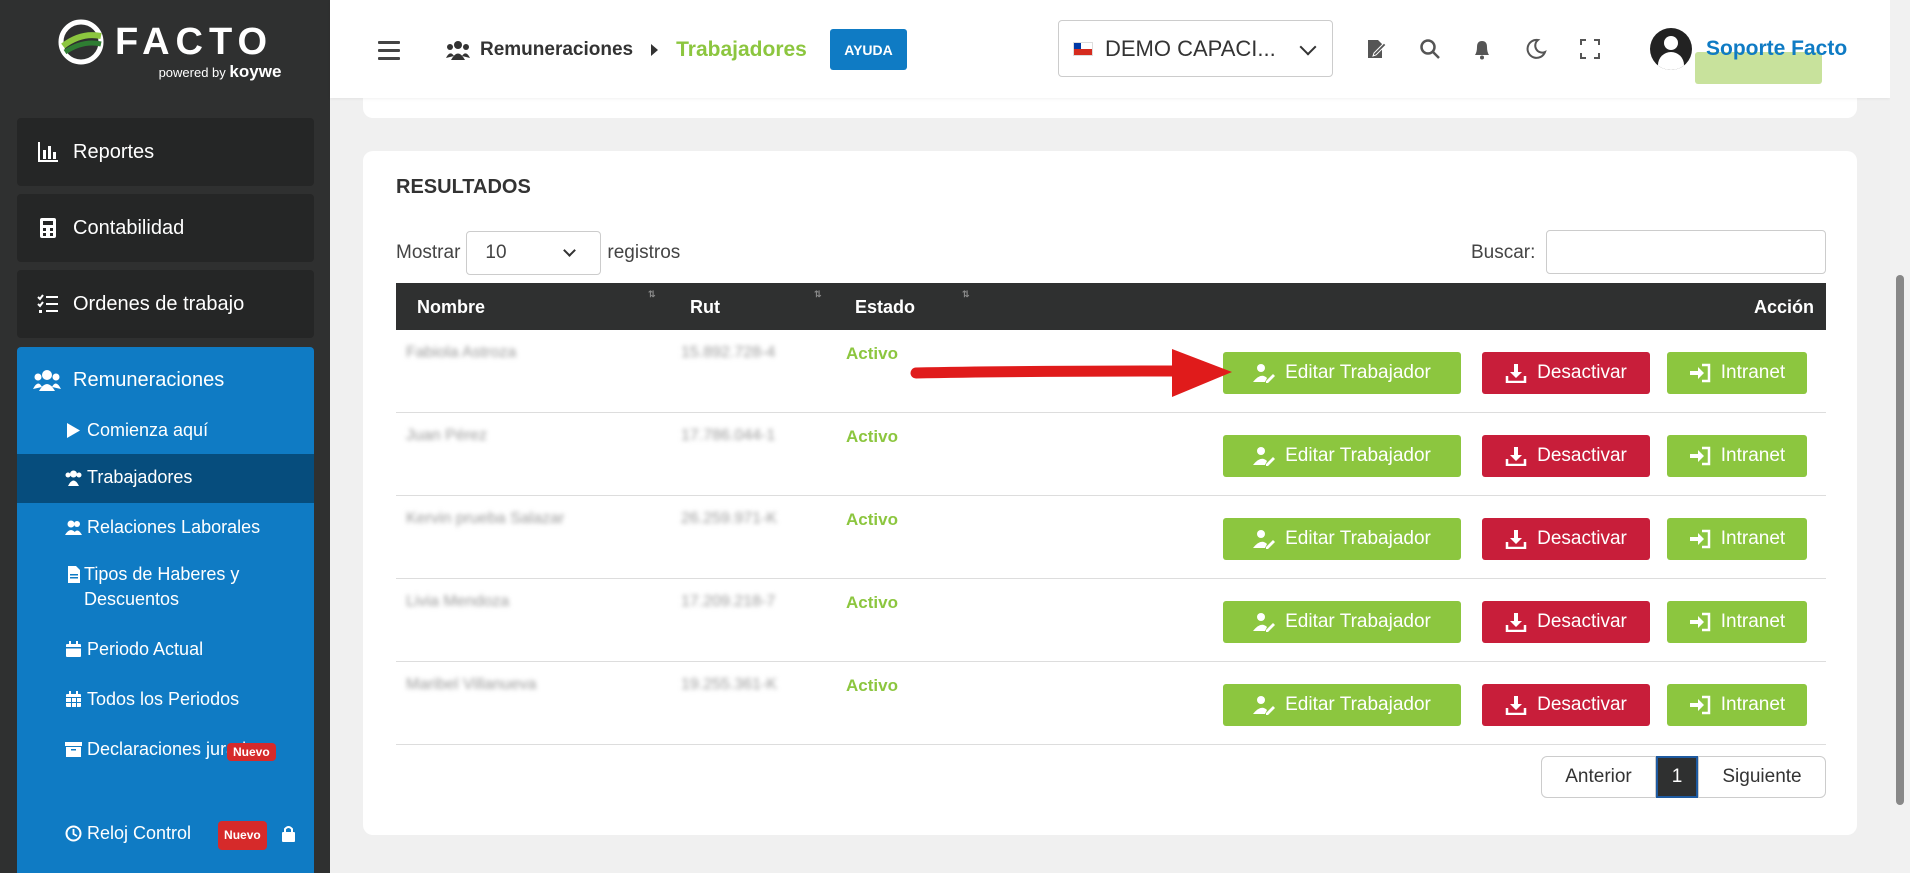 Image resolution: width=1910 pixels, height=873 pixels. I want to click on help-button: AYUDA, so click(868, 49).